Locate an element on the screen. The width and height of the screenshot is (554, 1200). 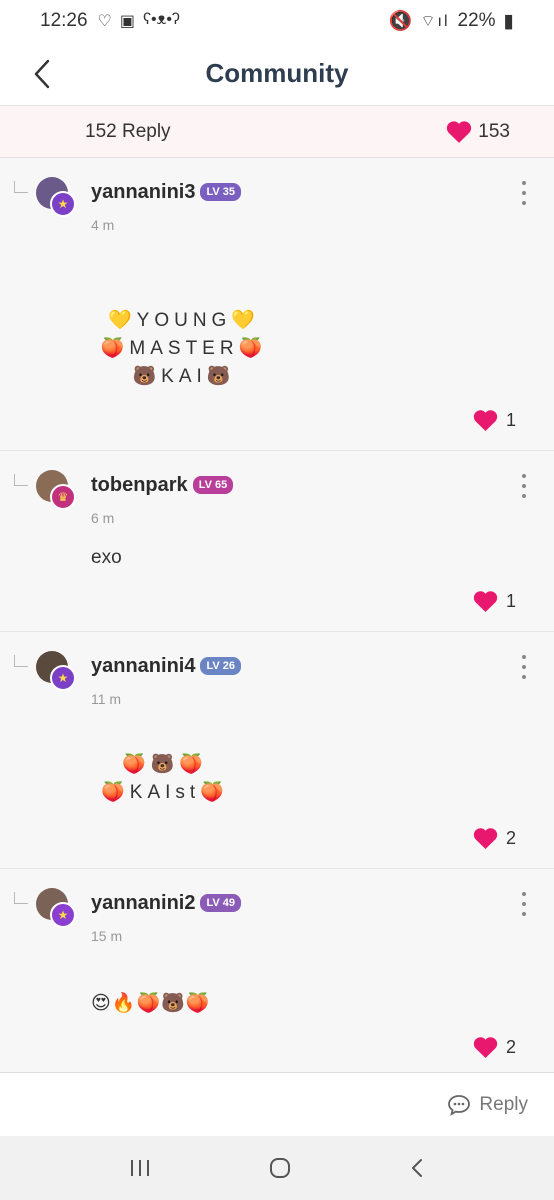
comment-username: yannanini4 LV 26 is located at coordinates (166, 666).